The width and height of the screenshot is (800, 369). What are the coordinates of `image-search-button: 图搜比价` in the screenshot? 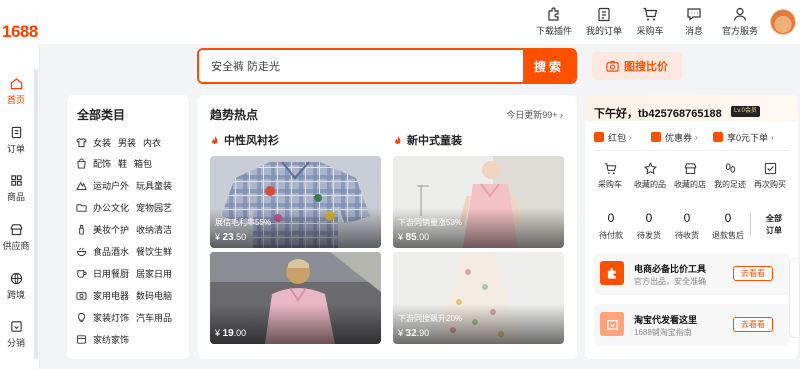 It's located at (637, 66).